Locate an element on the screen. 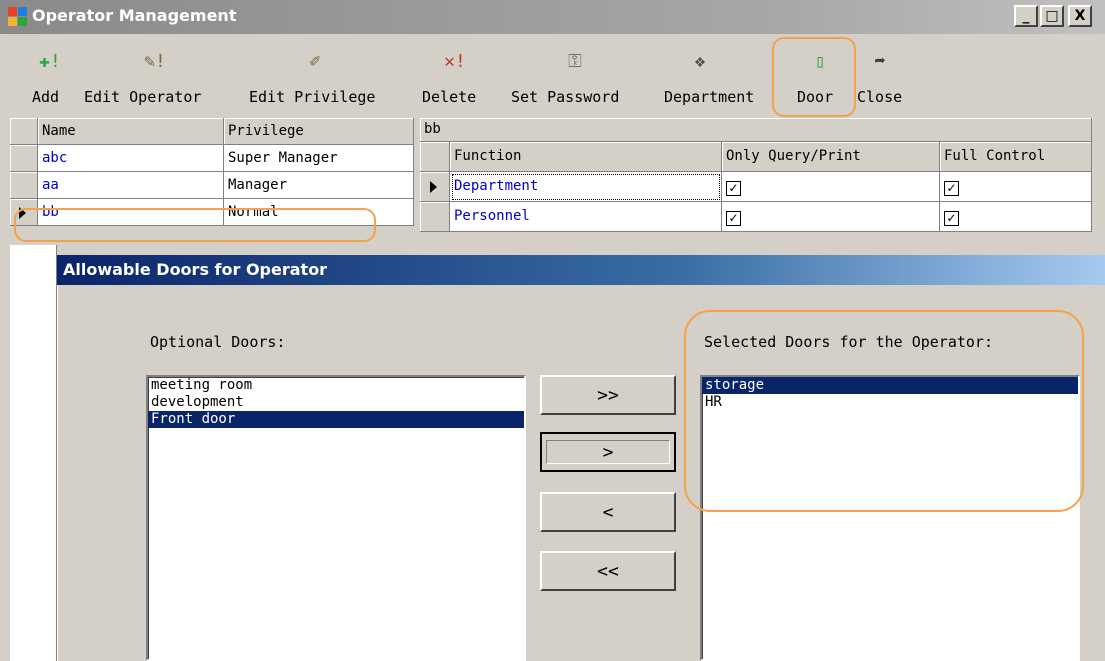  dialog-title: Allowable Doors for Operator is located at coordinates (195, 269).